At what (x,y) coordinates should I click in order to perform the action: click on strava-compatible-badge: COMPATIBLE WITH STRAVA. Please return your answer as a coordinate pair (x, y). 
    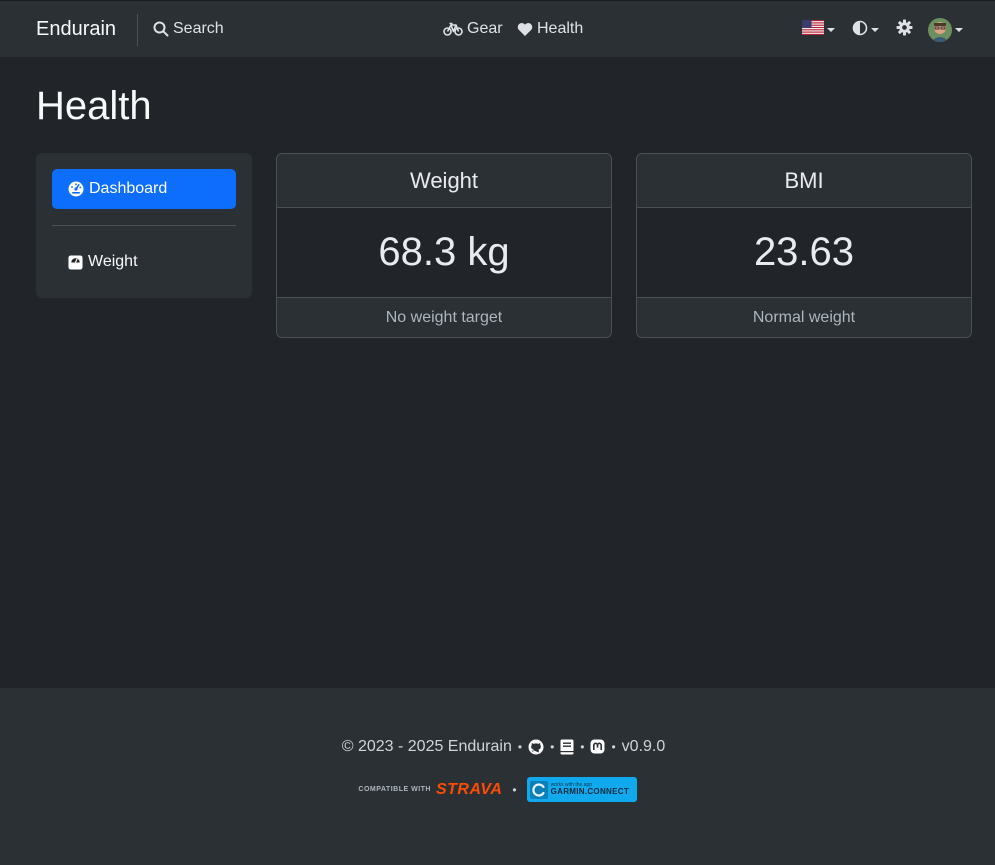
    Looking at the image, I should click on (430, 790).